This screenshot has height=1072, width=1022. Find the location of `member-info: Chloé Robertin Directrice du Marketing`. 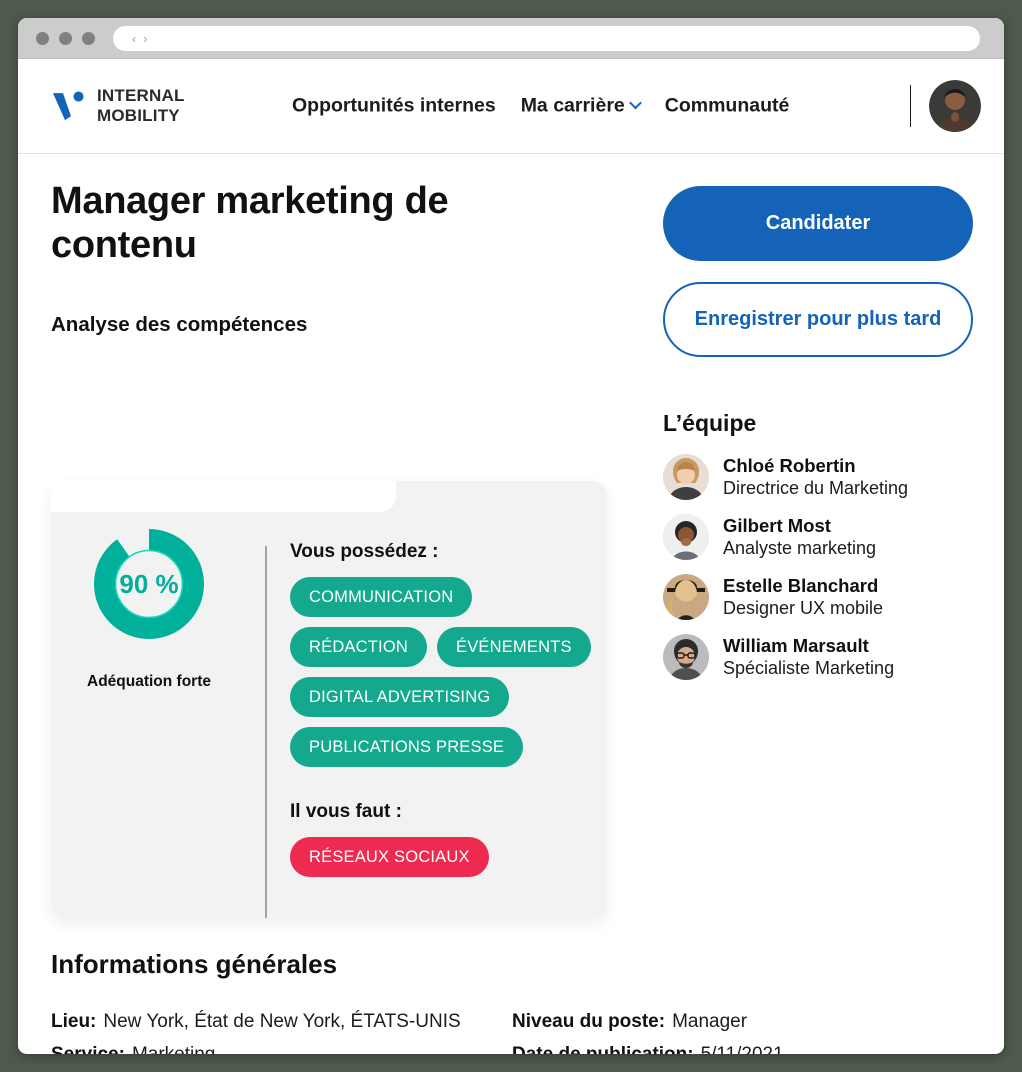

member-info: Chloé Robertin Directrice du Marketing is located at coordinates (815, 477).